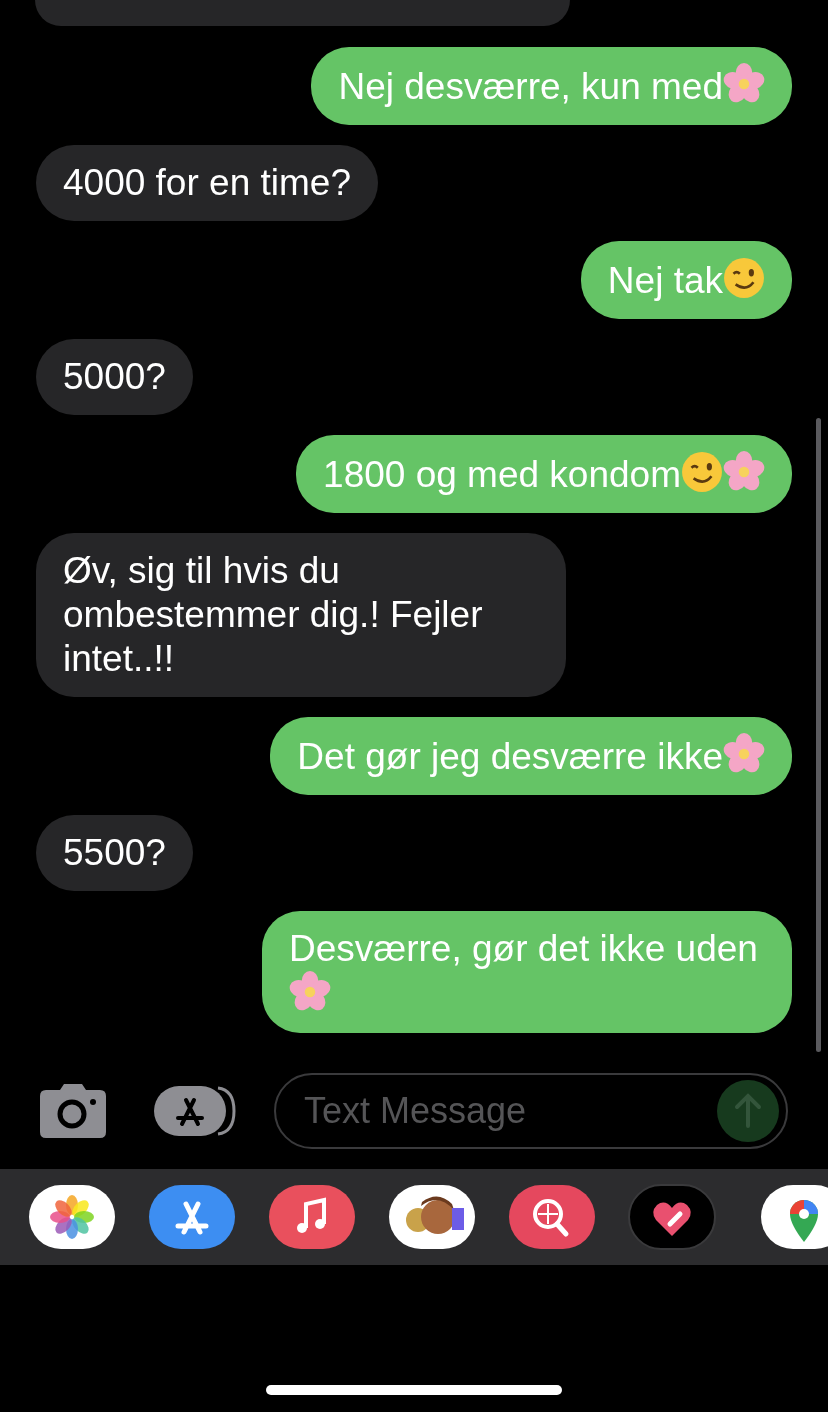  What do you see at coordinates (531, 1111) in the screenshot?
I see `text-message-field: Text Message` at bounding box center [531, 1111].